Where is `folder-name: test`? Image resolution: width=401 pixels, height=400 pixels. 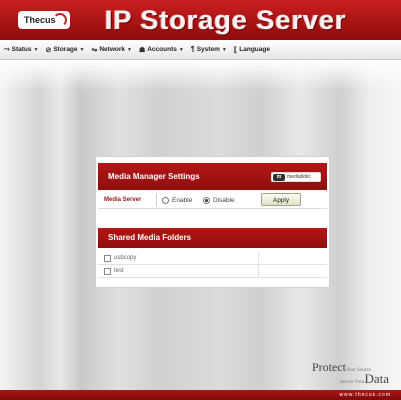
folder-name: test is located at coordinates (119, 271).